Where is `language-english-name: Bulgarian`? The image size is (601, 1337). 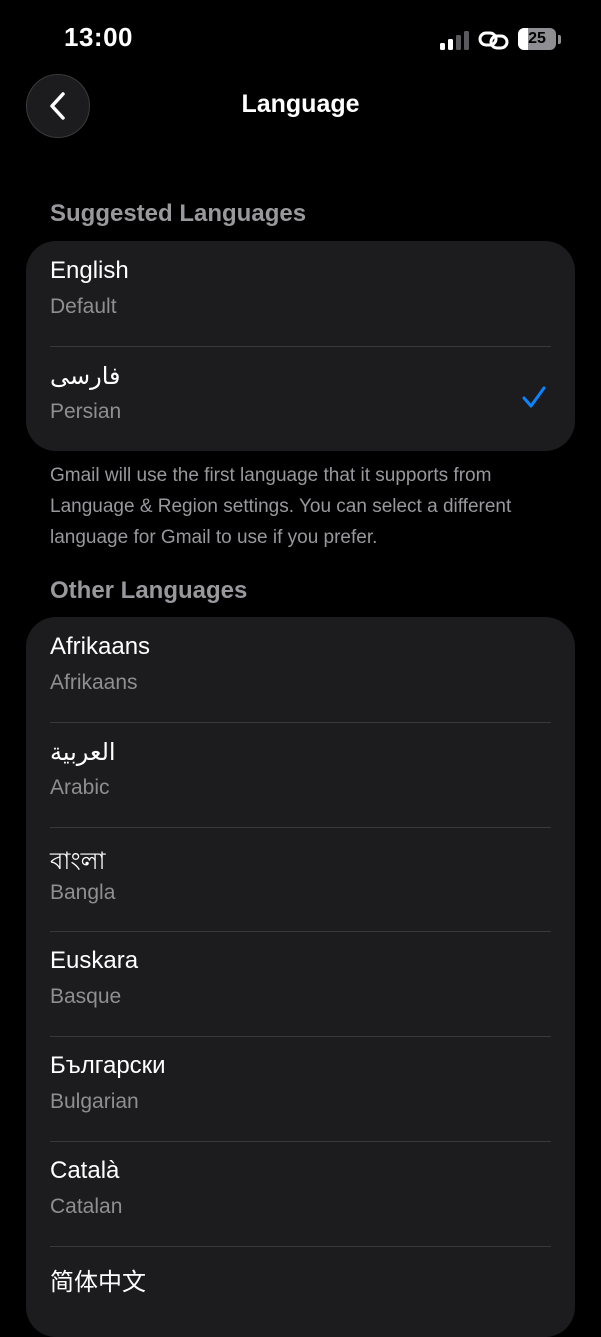 language-english-name: Bulgarian is located at coordinates (94, 1102).